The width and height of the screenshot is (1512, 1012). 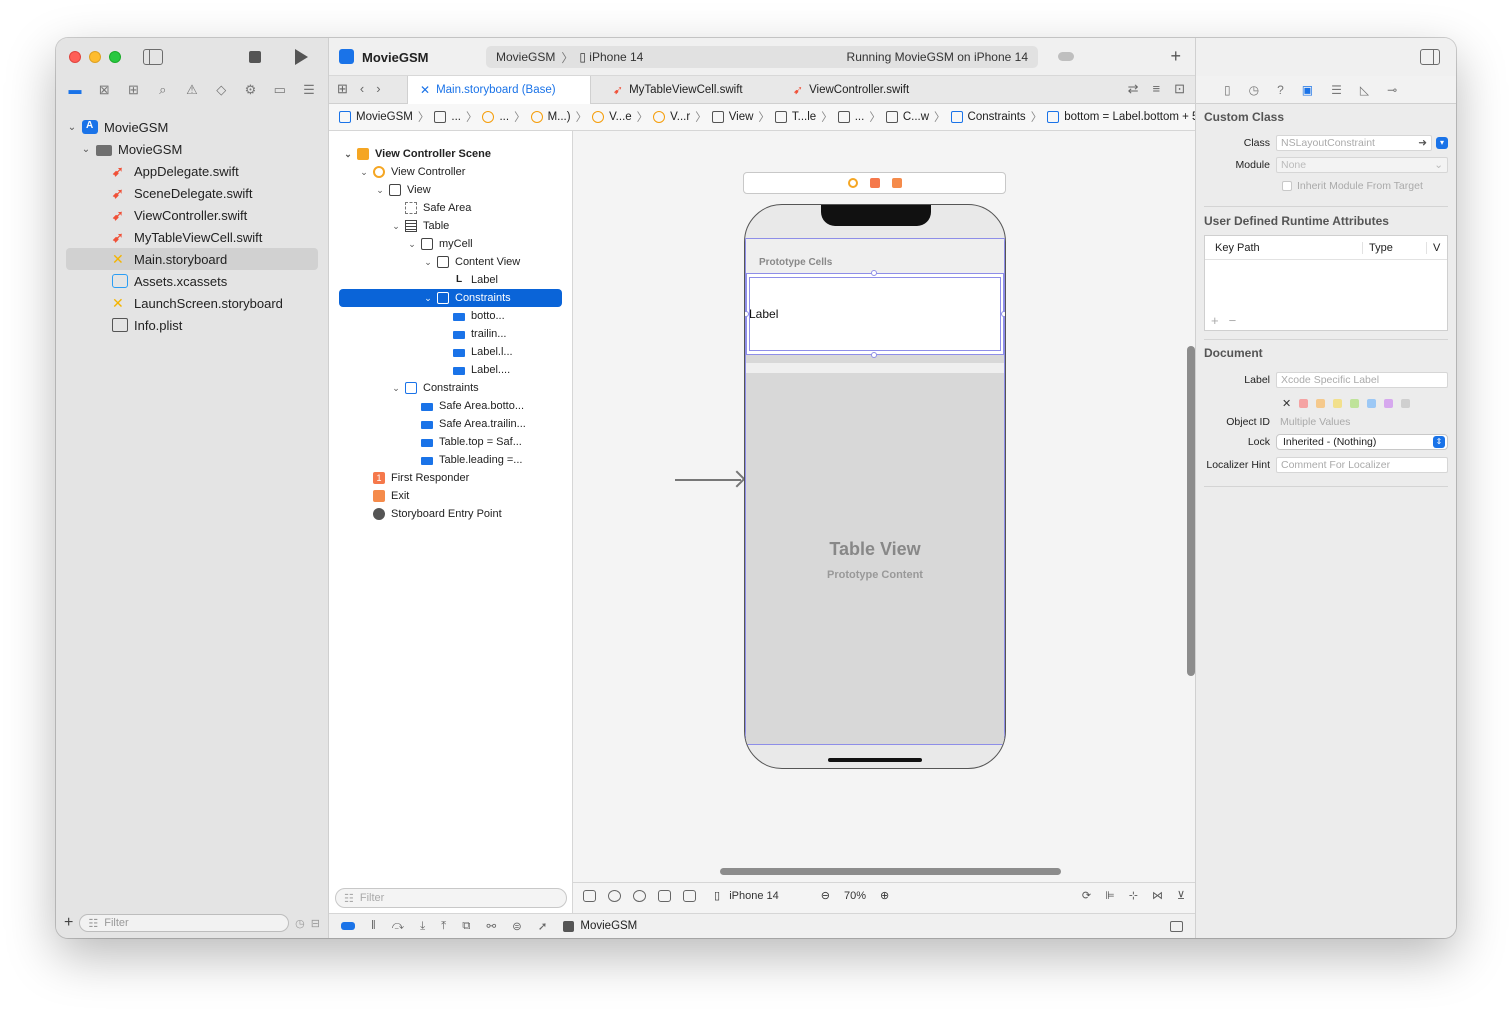 I want to click on outline-item: ⌄ Table, so click(x=420, y=226).